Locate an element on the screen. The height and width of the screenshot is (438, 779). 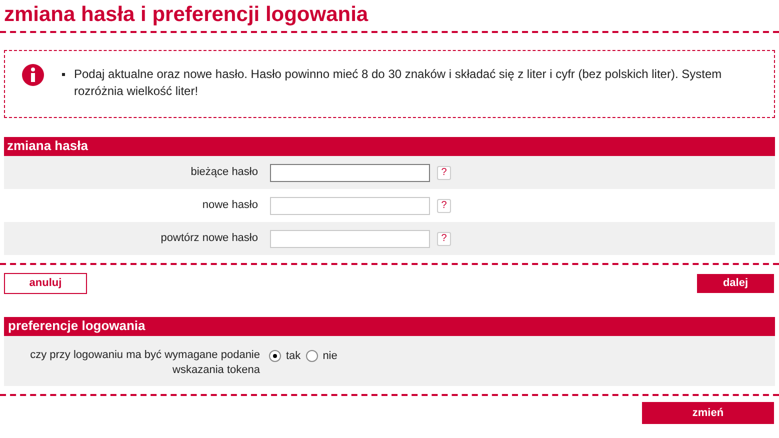
info-icon is located at coordinates (33, 75).